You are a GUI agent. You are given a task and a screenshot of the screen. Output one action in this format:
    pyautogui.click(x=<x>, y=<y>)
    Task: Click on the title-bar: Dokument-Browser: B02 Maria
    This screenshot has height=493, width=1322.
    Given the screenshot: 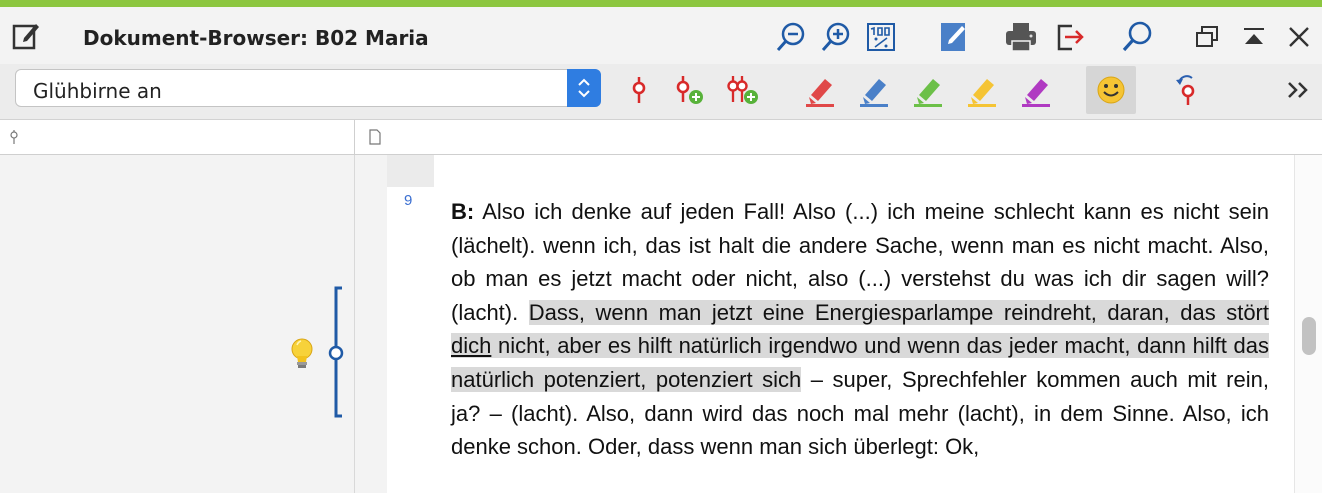 What is the action you would take?
    pyautogui.click(x=661, y=35)
    